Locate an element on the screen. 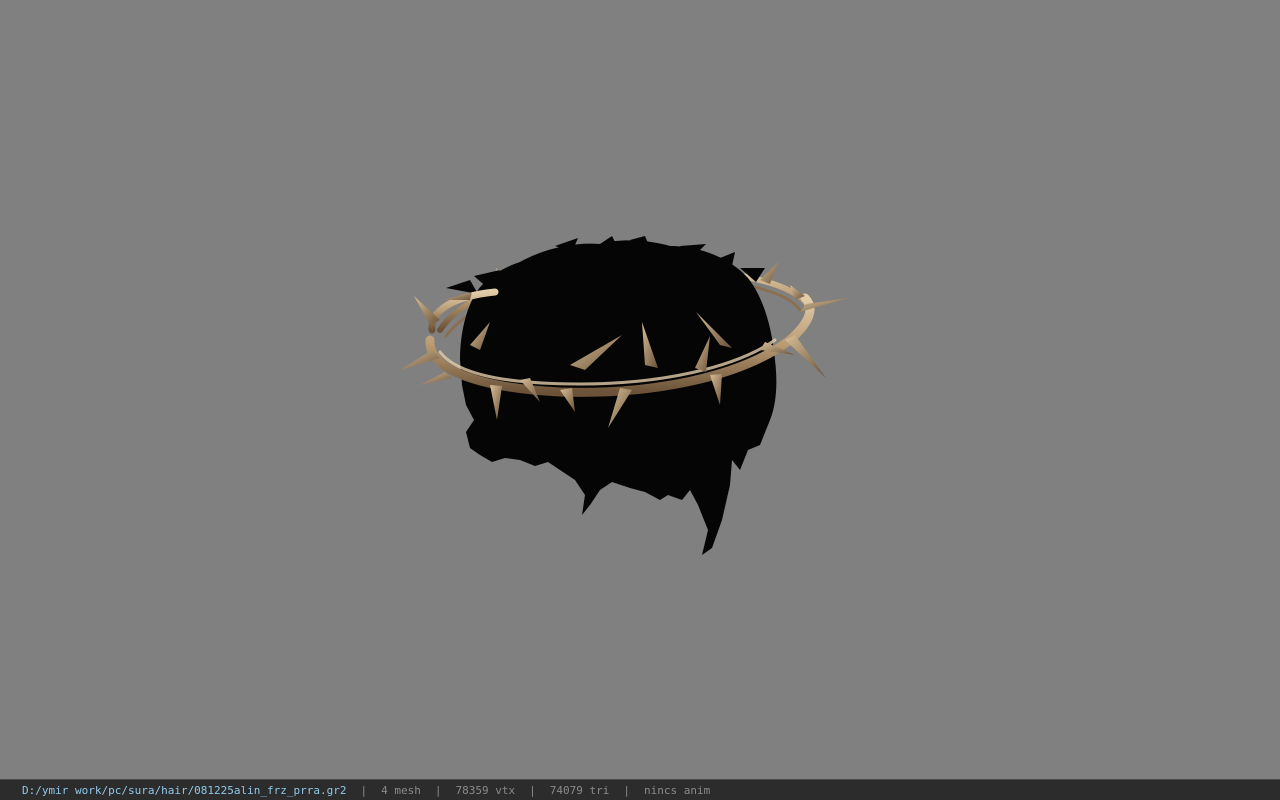 Image resolution: width=1280 pixels, height=800 pixels. mesh-count: 4 mesh is located at coordinates (401, 790).